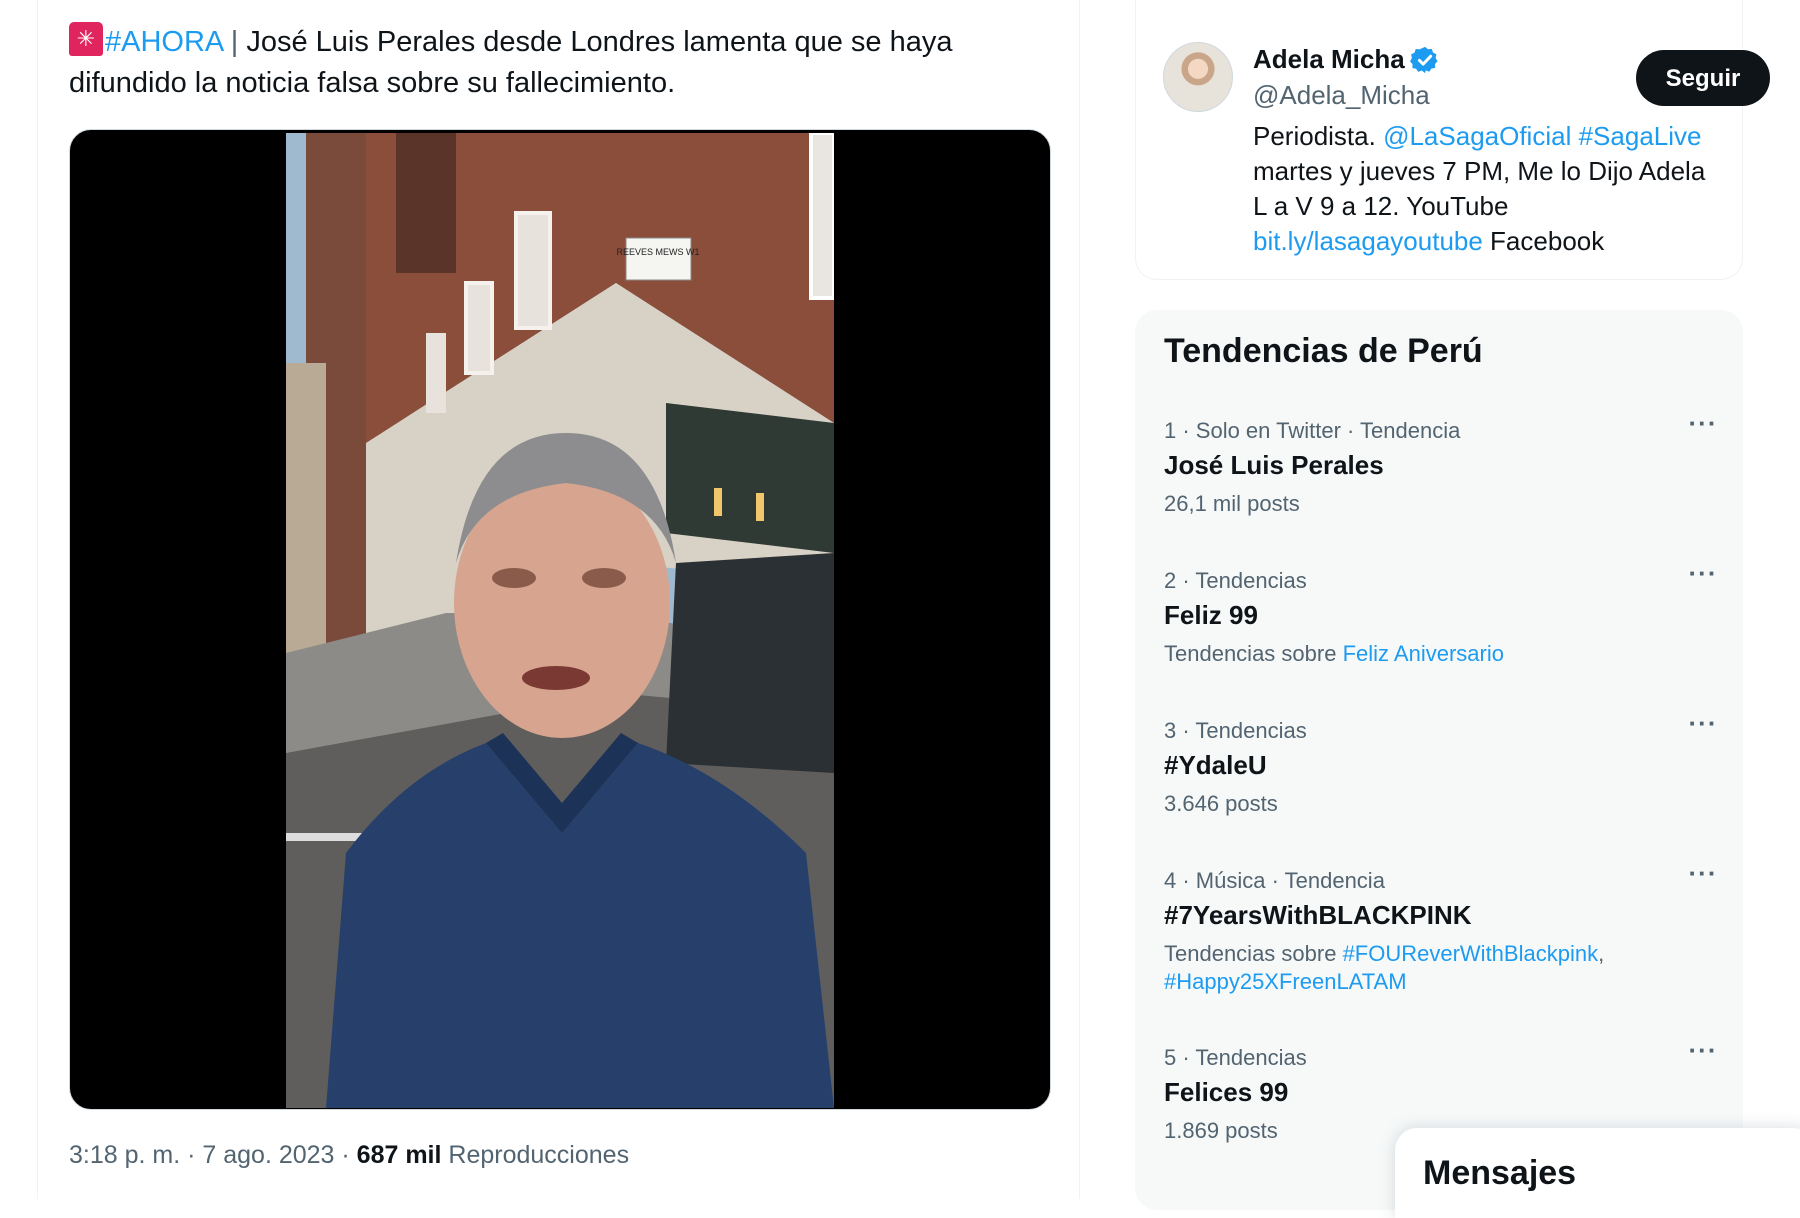  I want to click on trend-meta: 2 · Tendencias, so click(1235, 580).